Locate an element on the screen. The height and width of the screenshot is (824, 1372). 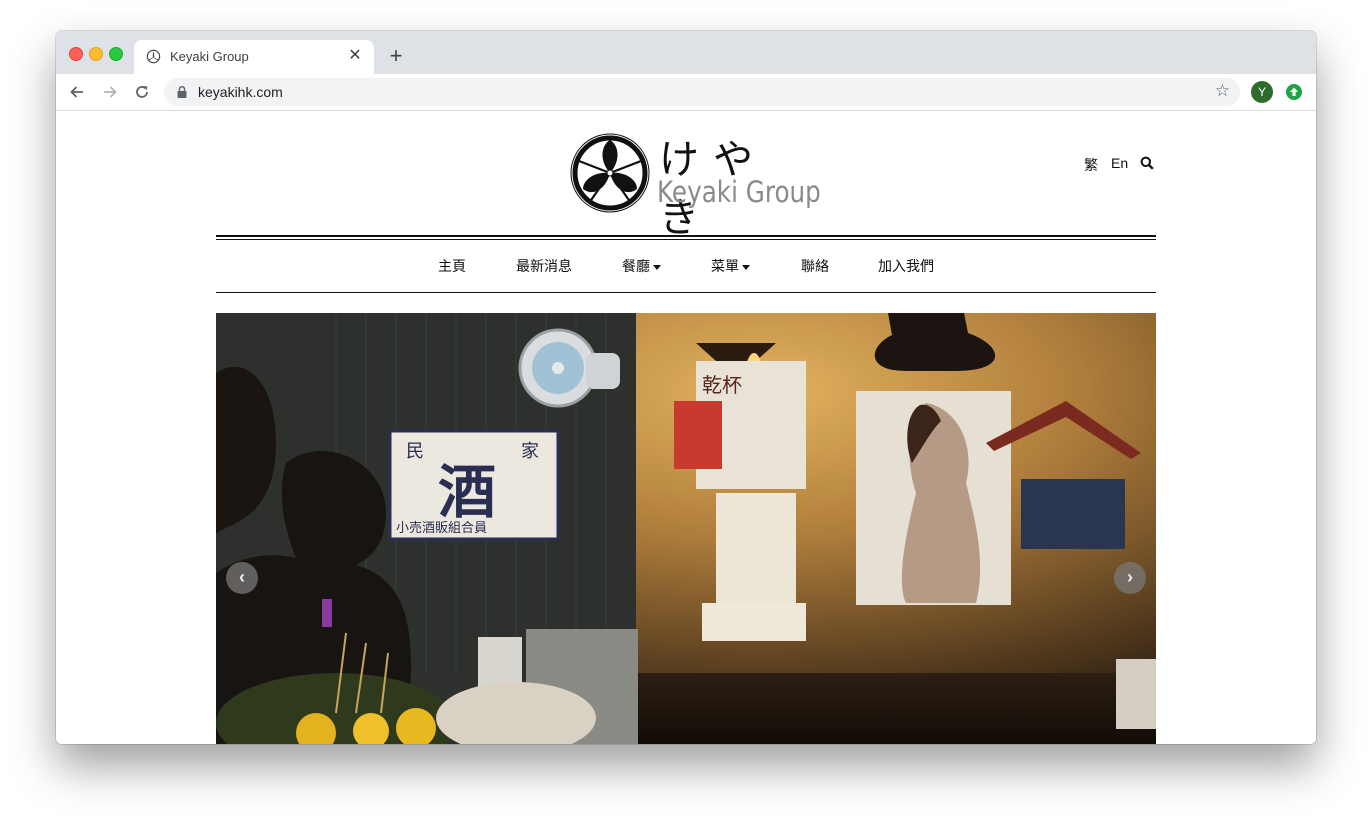
nav-menu-label: 菜單 is located at coordinates (725, 266).